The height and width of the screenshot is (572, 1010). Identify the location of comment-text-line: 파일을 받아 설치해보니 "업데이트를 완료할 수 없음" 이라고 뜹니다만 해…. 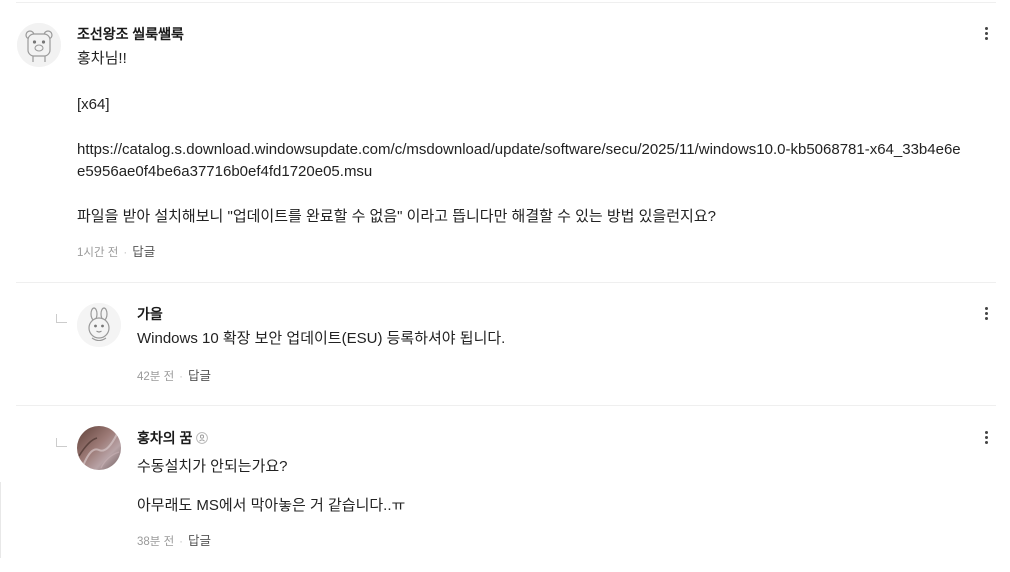
(396, 216).